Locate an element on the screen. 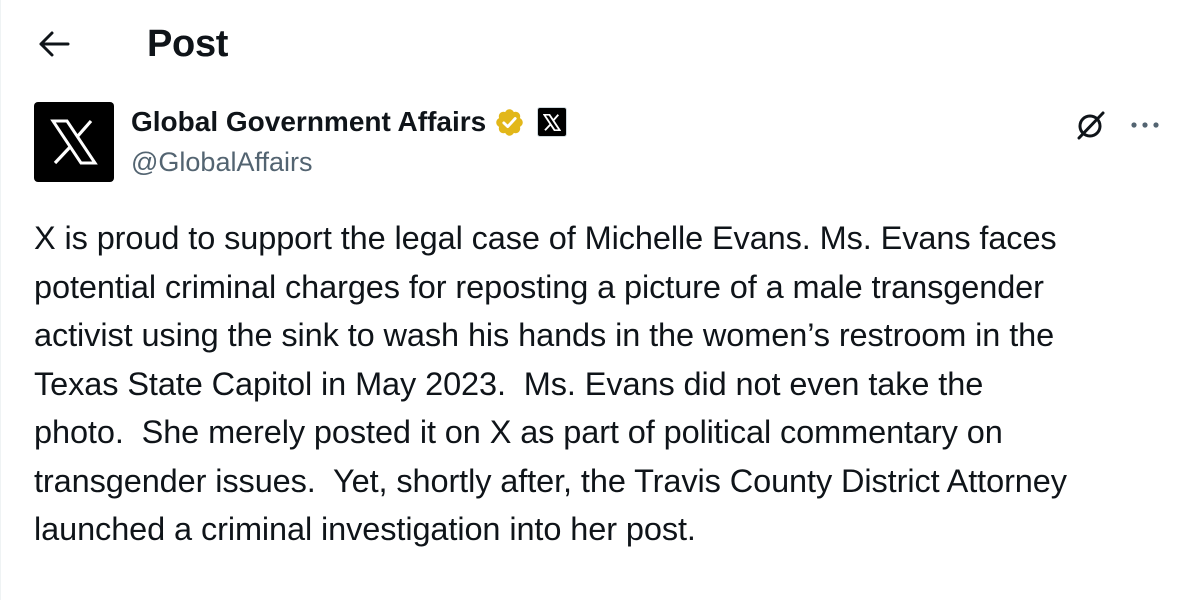 The height and width of the screenshot is (600, 1190). more-horizontal-icon is located at coordinates (1145, 125).